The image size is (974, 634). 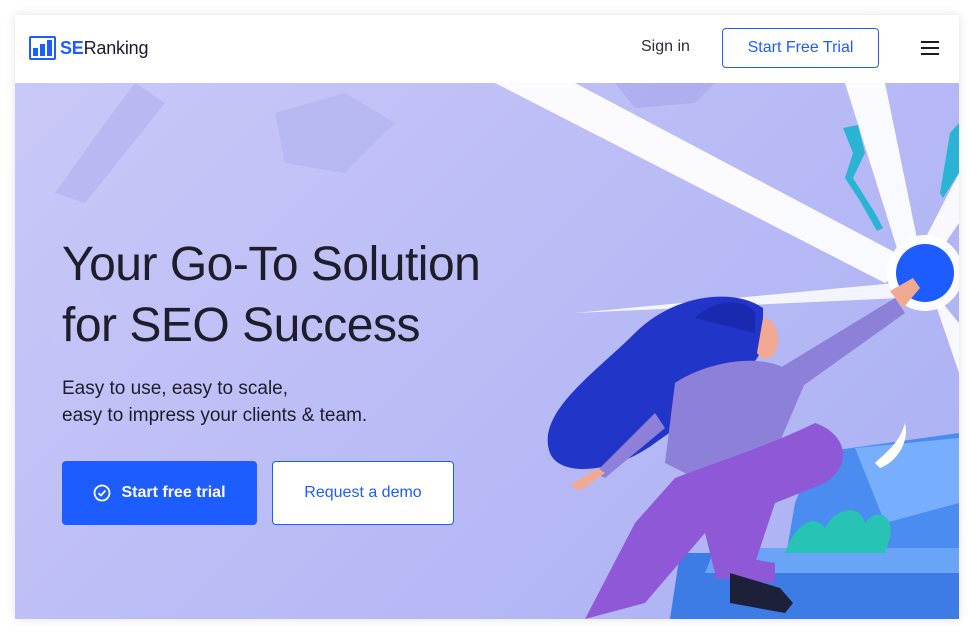 What do you see at coordinates (215, 415) in the screenshot?
I see `subheading-line-2: easy to impress your clients & team.` at bounding box center [215, 415].